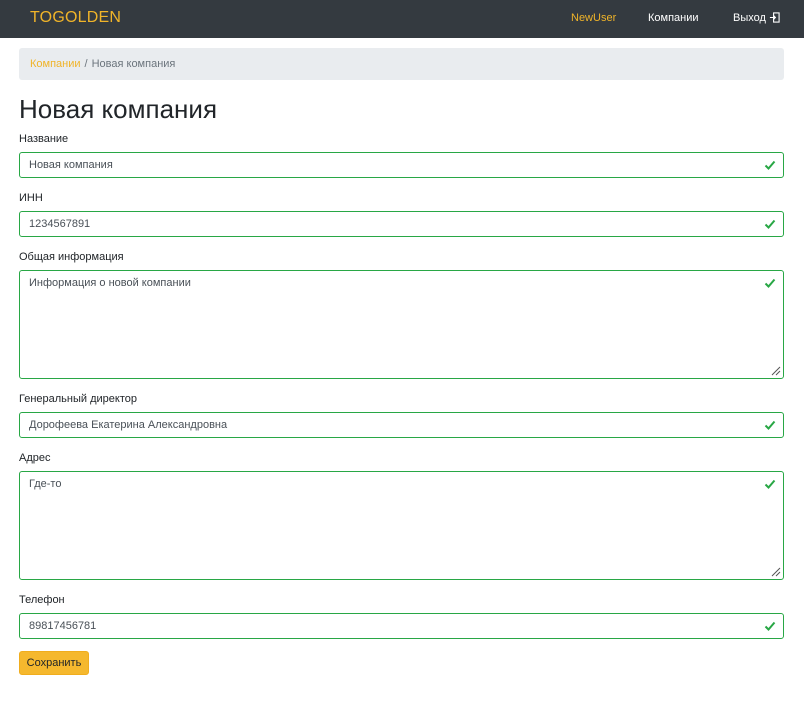 This screenshot has width=804, height=702. Describe the element at coordinates (402, 19) in the screenshot. I see `navbar: TOGOLDEN NewUser Компании Выход` at that location.